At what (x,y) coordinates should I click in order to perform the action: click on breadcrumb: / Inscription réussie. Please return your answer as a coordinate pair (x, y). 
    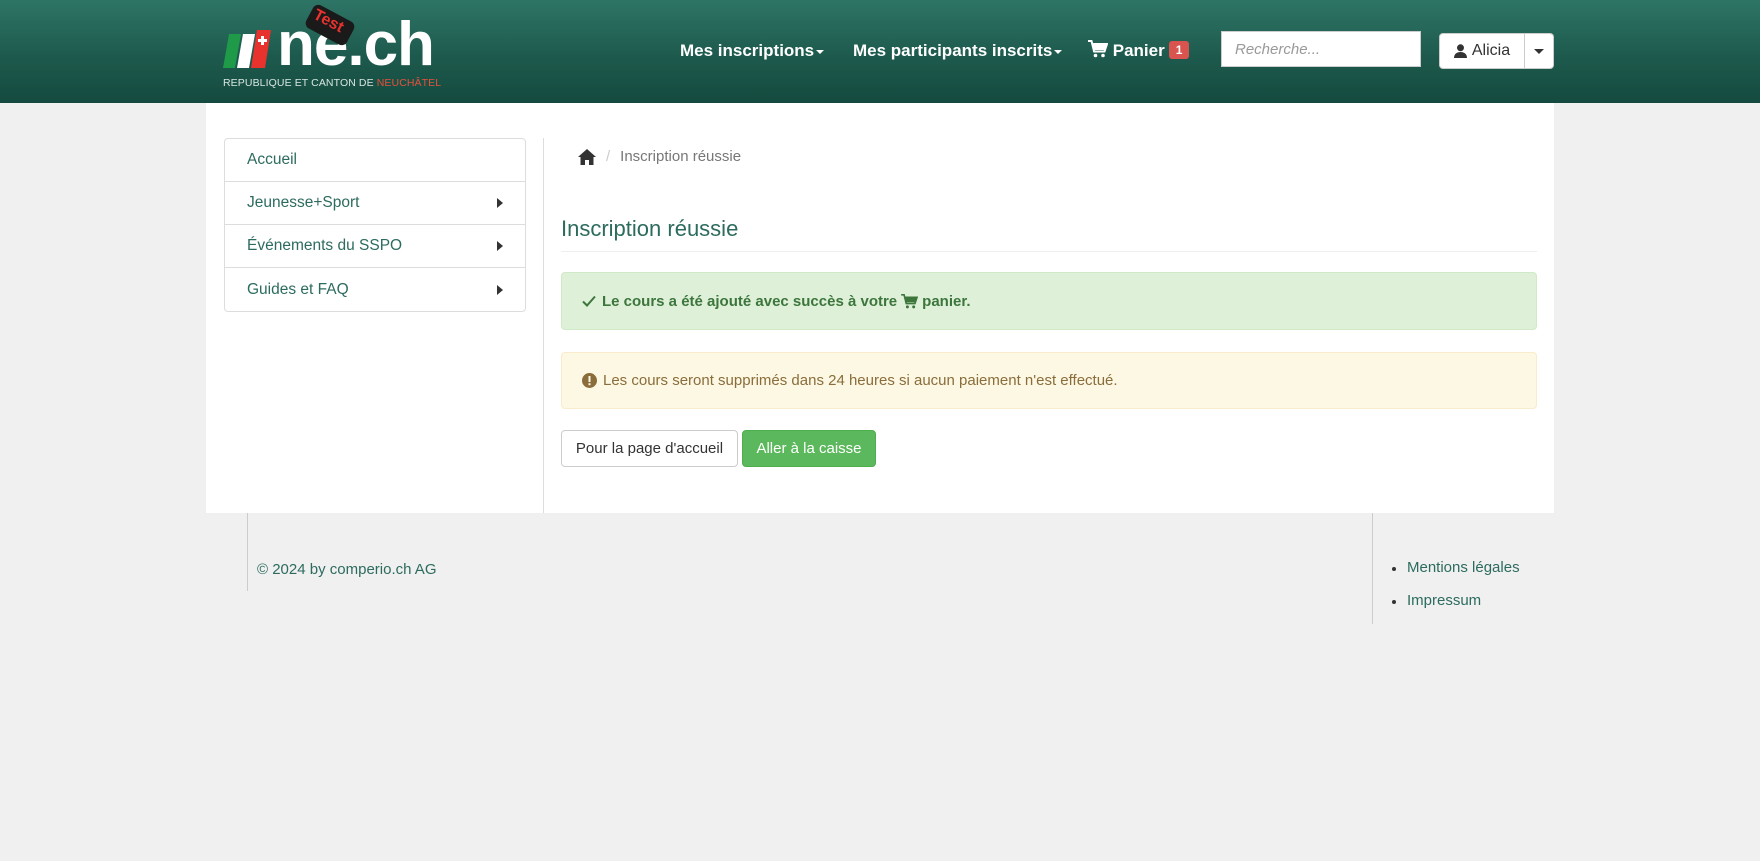
    Looking at the image, I should click on (659, 156).